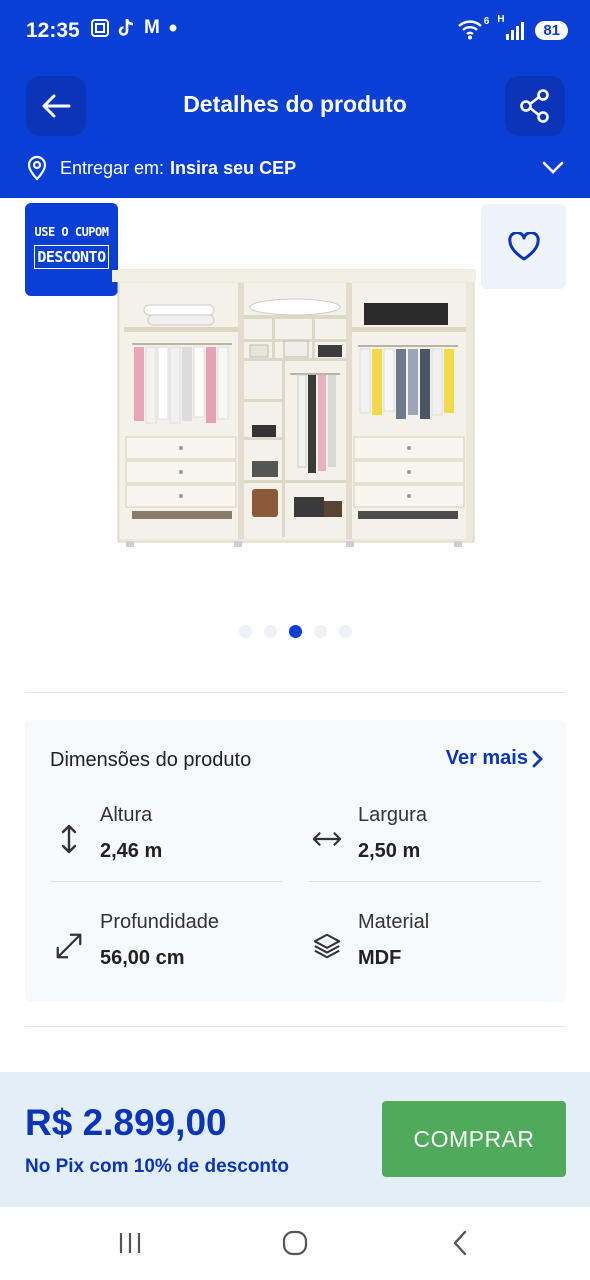 This screenshot has height=1280, width=590. I want to click on product-price: R$ 2.899,00, so click(126, 1122).